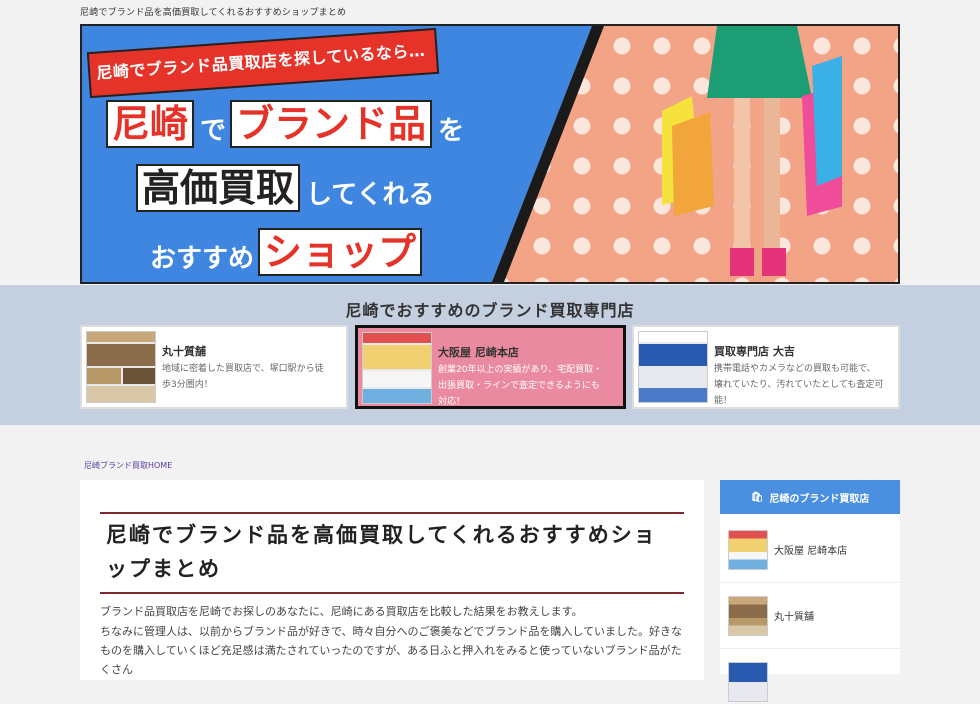 This screenshot has width=980, height=704. What do you see at coordinates (478, 352) in the screenshot?
I see `shop-name: 大阪屋 尼崎本店` at bounding box center [478, 352].